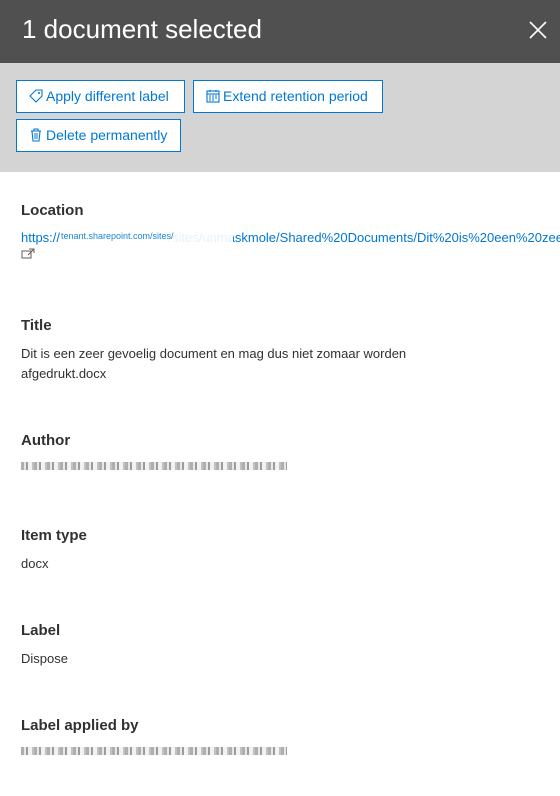 The image size is (560, 796). Describe the element at coordinates (52, 210) in the screenshot. I see `location-label: Location` at that location.